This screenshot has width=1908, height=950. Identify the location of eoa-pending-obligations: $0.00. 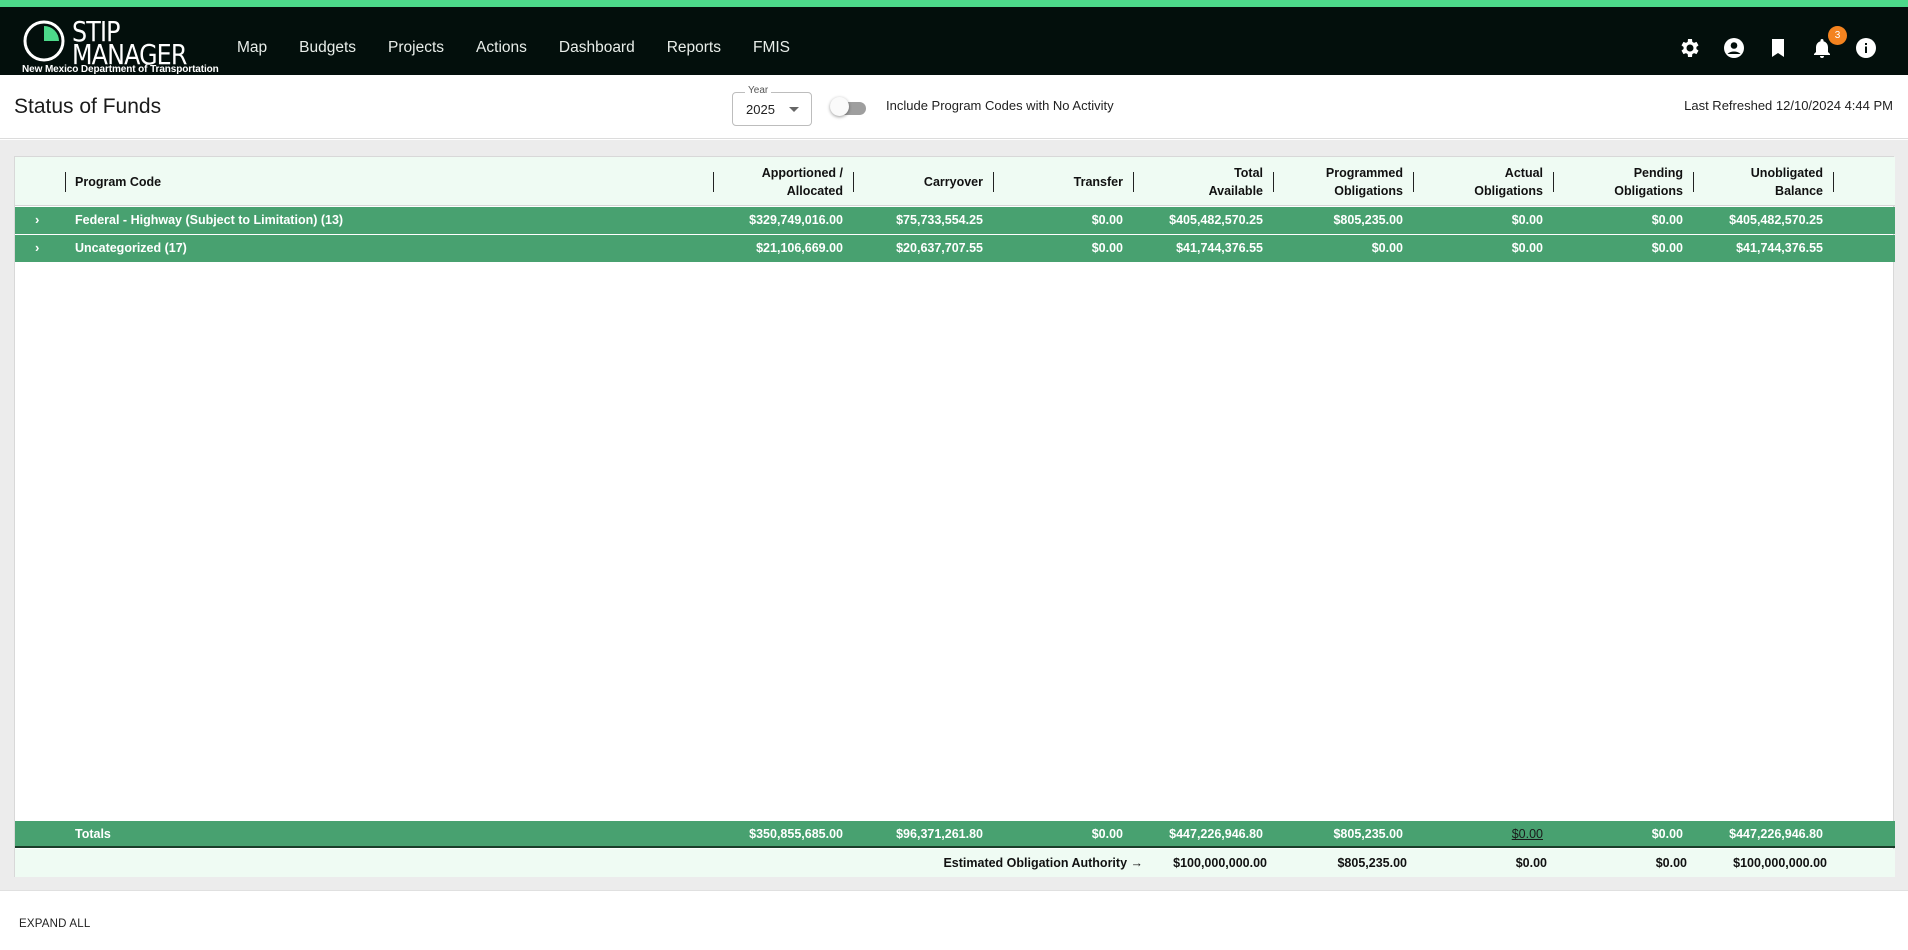
(1671, 863).